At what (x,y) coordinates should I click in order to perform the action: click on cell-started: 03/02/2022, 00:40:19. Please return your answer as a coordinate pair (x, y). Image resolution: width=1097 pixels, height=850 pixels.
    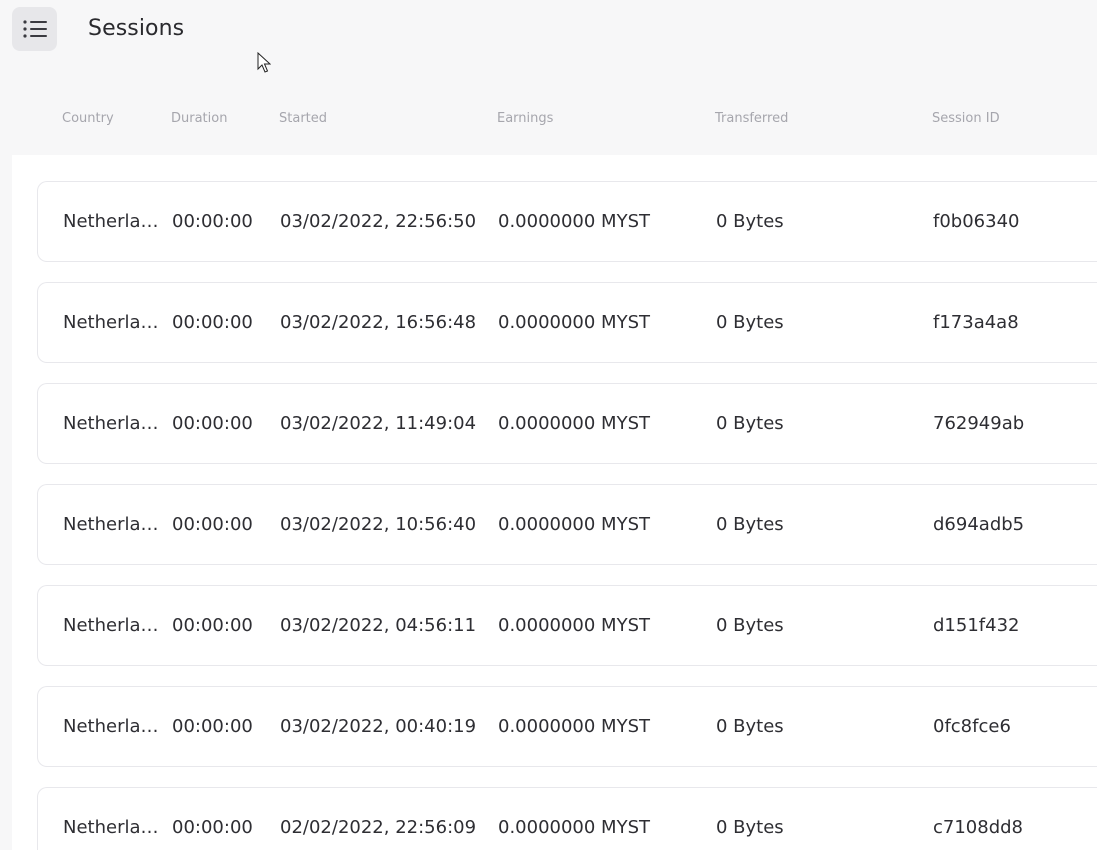
    Looking at the image, I should click on (378, 726).